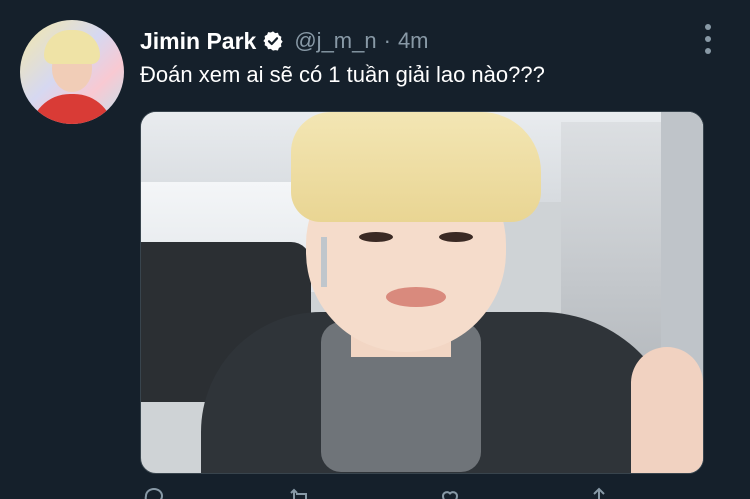  I want to click on photo-hand, so click(667, 410).